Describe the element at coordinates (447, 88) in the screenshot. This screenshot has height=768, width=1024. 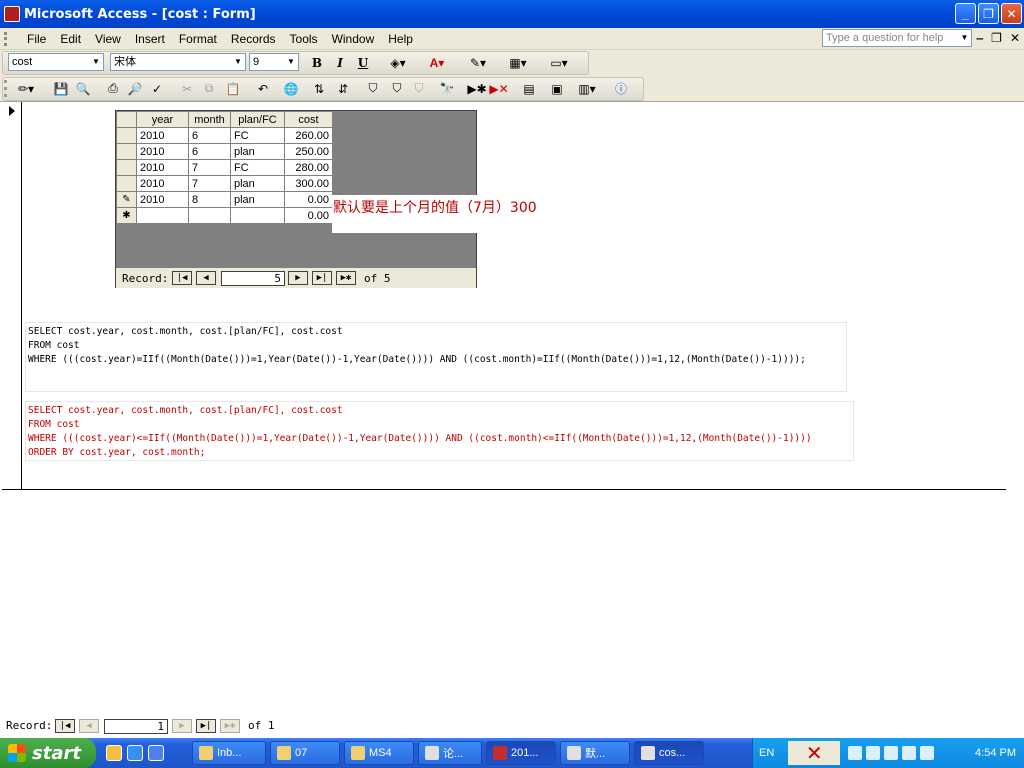
I see `find-icon: 🔭` at that location.